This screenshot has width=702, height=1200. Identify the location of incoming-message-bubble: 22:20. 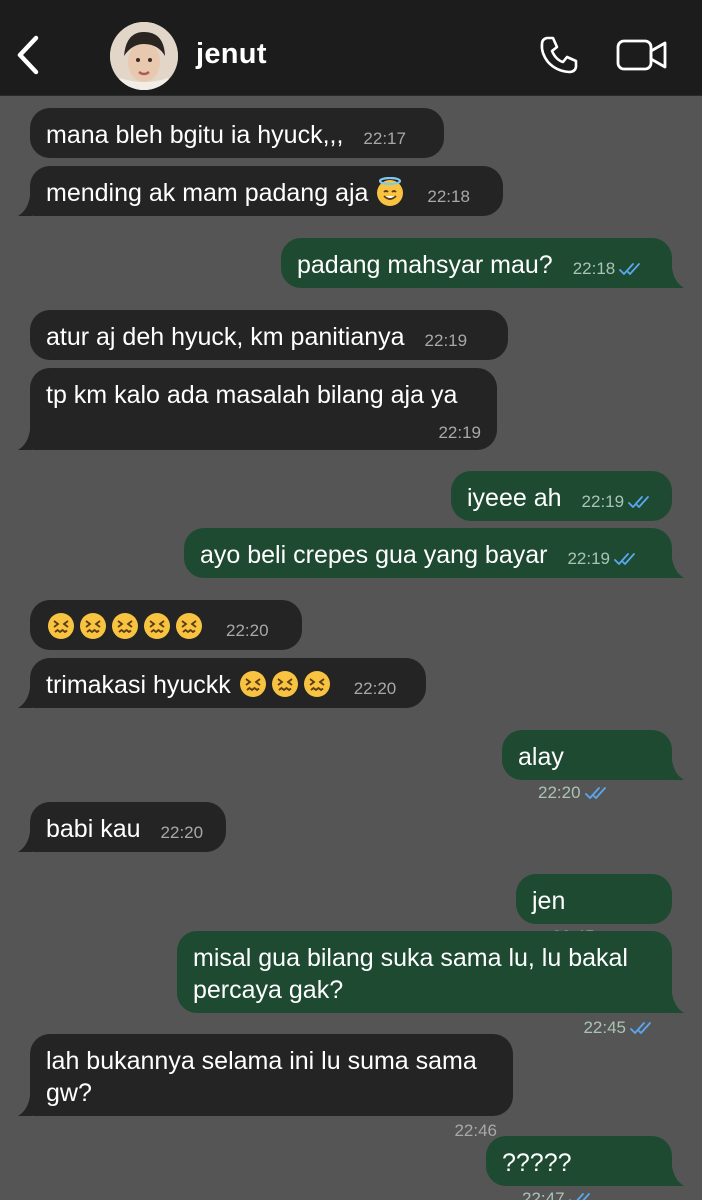
(166, 625).